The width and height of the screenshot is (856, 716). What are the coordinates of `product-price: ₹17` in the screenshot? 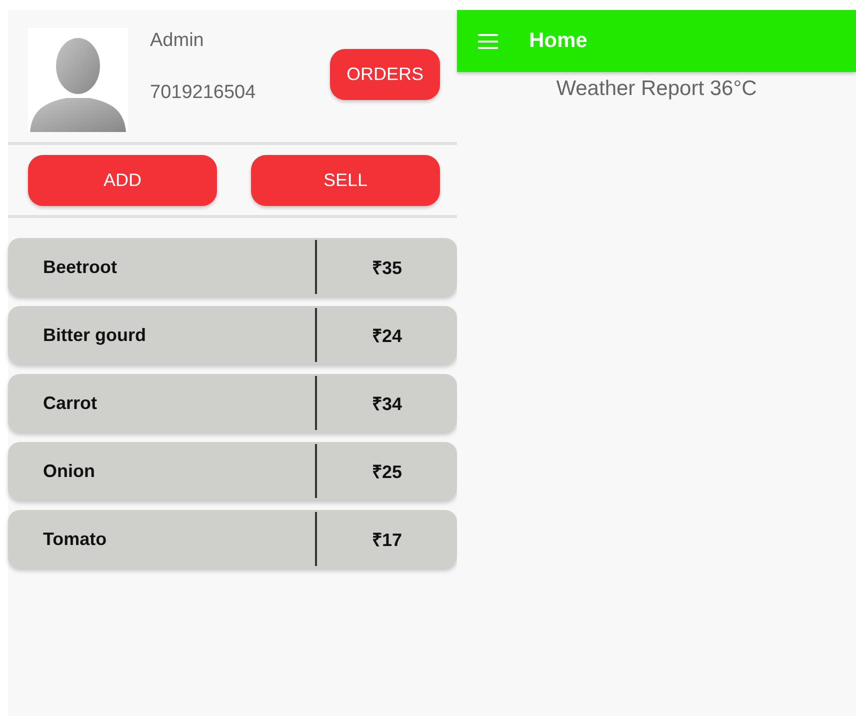 It's located at (387, 540).